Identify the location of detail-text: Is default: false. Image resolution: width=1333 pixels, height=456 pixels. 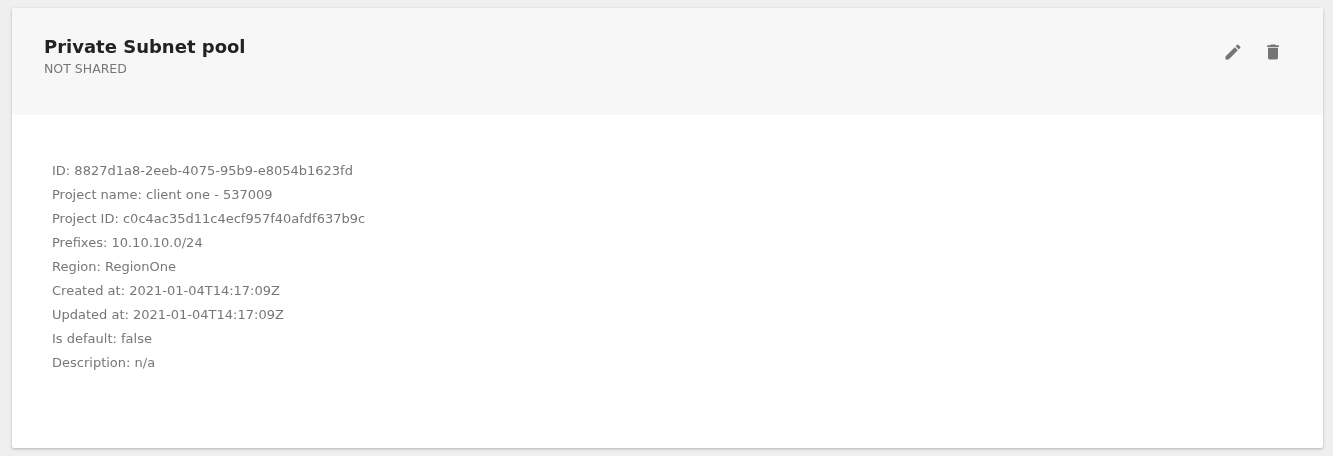
(102, 339).